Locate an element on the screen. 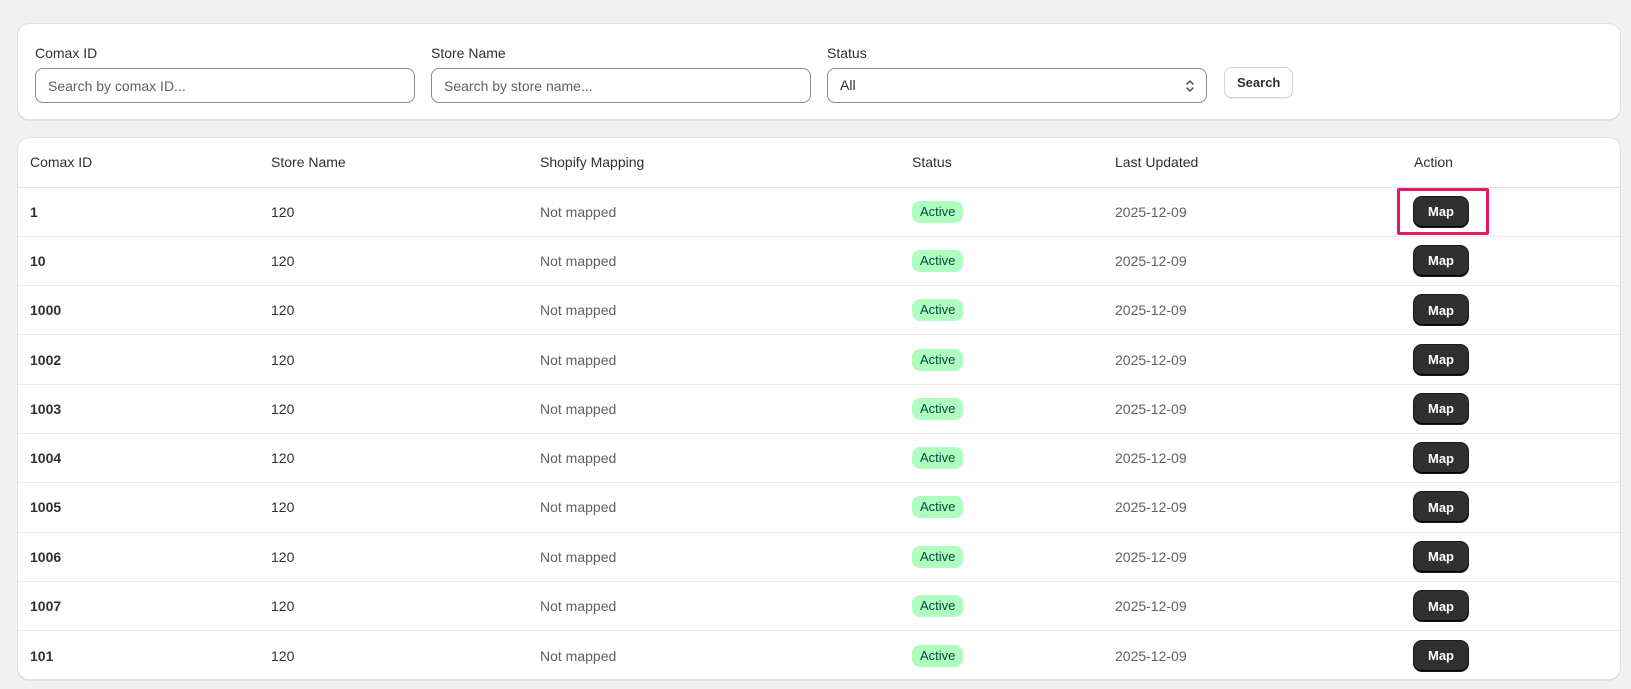 The image size is (1631, 689). store-name-label: Store Name is located at coordinates (468, 53).